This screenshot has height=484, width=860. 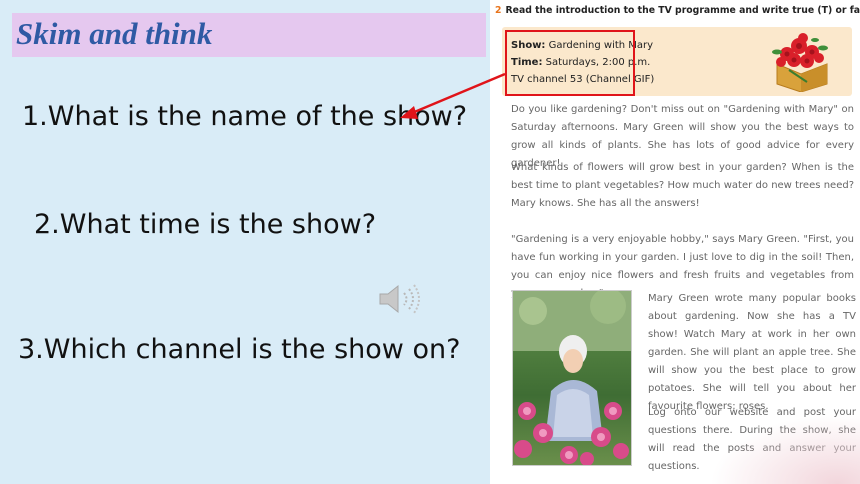 I want to click on highlight-box, so click(x=570, y=63).